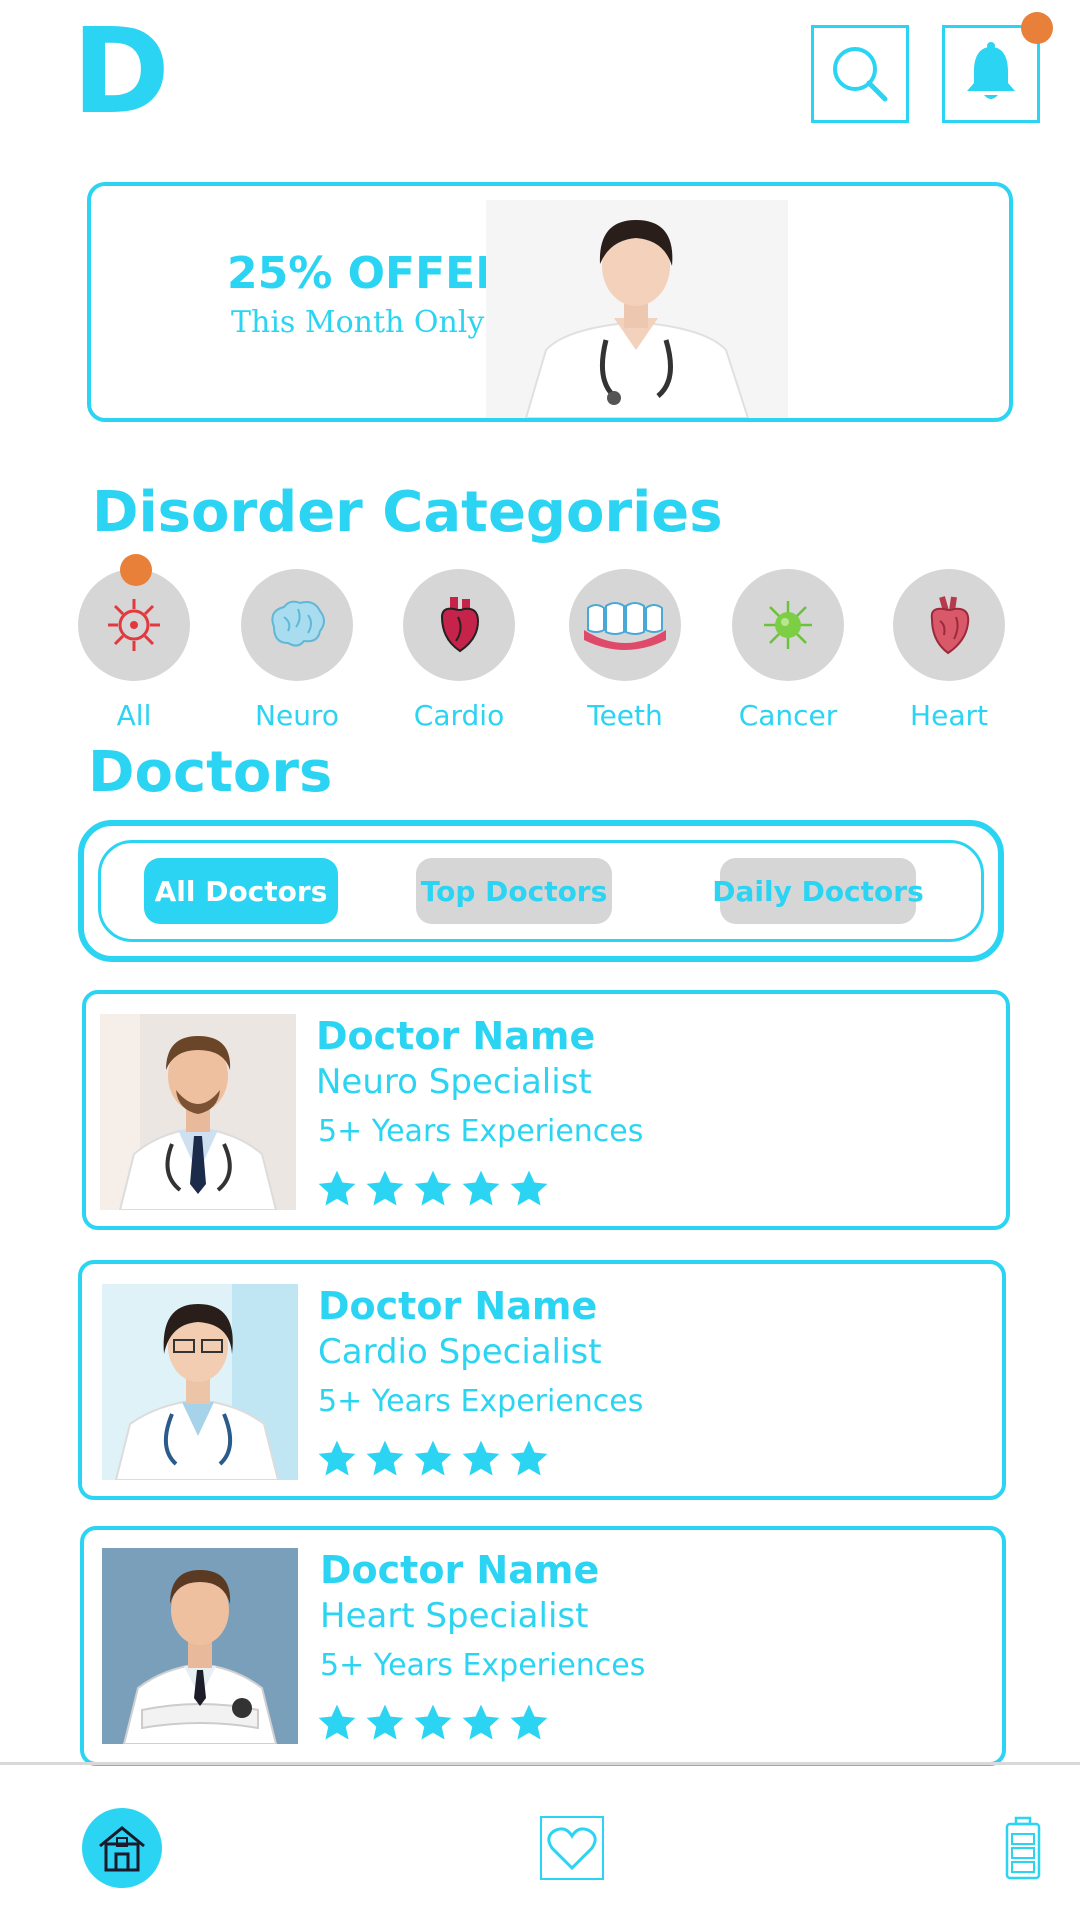 This screenshot has height=1920, width=1080. Describe the element at coordinates (121, 71) in the screenshot. I see `app-logo: D` at that location.